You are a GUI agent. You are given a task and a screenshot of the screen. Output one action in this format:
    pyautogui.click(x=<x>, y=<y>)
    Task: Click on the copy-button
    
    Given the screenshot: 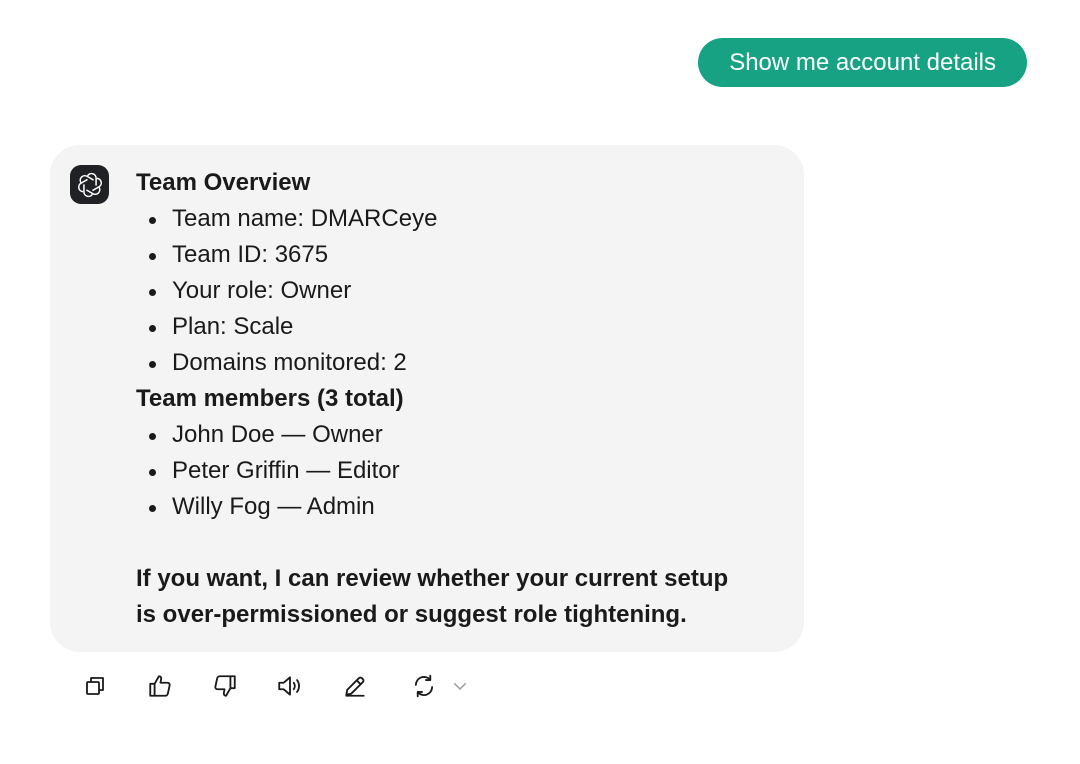 What is the action you would take?
    pyautogui.click(x=95, y=686)
    